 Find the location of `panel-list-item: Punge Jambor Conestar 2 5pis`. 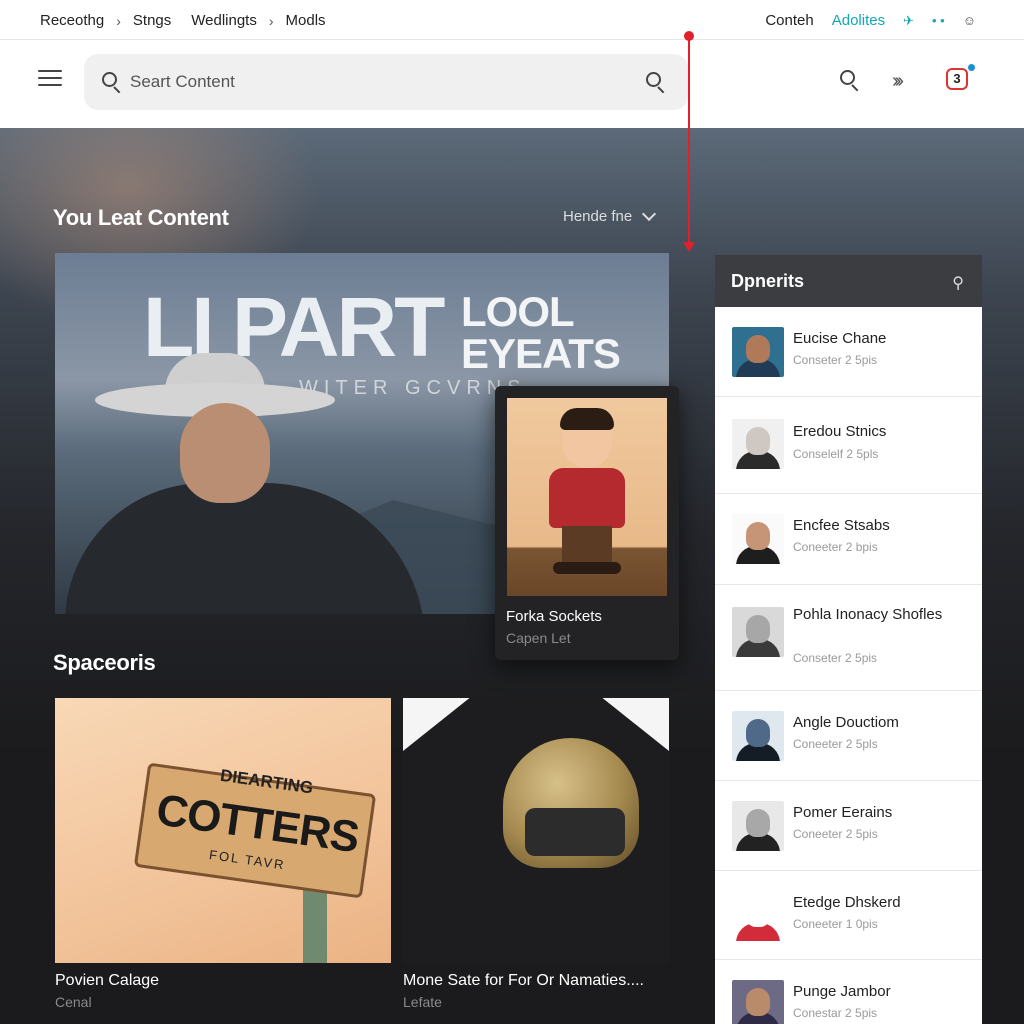

panel-list-item: Punge Jambor Conestar 2 5pis is located at coordinates (848, 992).